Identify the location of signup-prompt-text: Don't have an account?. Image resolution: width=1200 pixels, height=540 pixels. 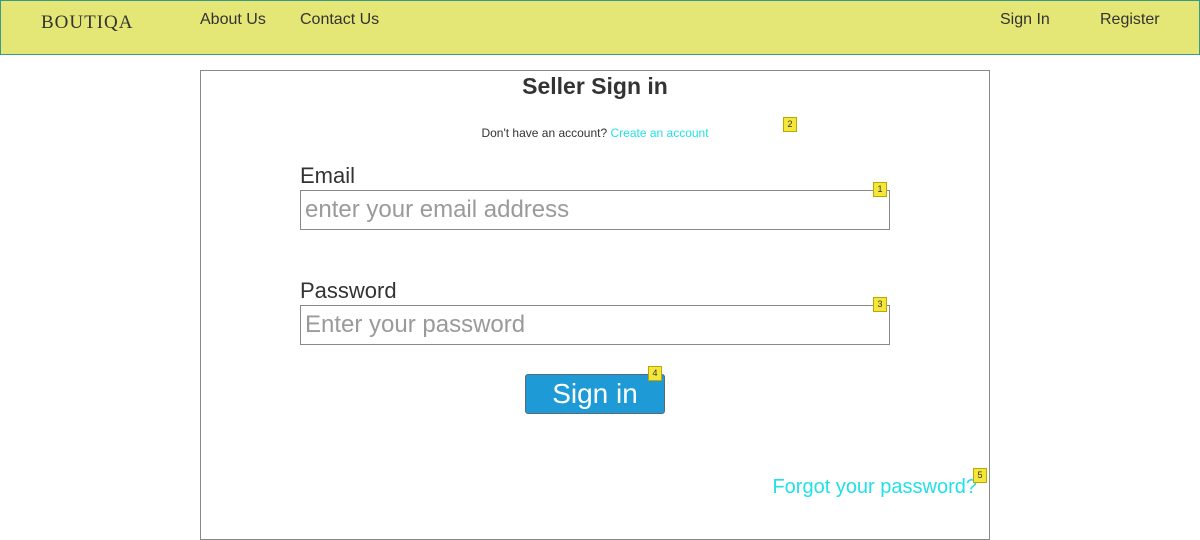
(544, 133).